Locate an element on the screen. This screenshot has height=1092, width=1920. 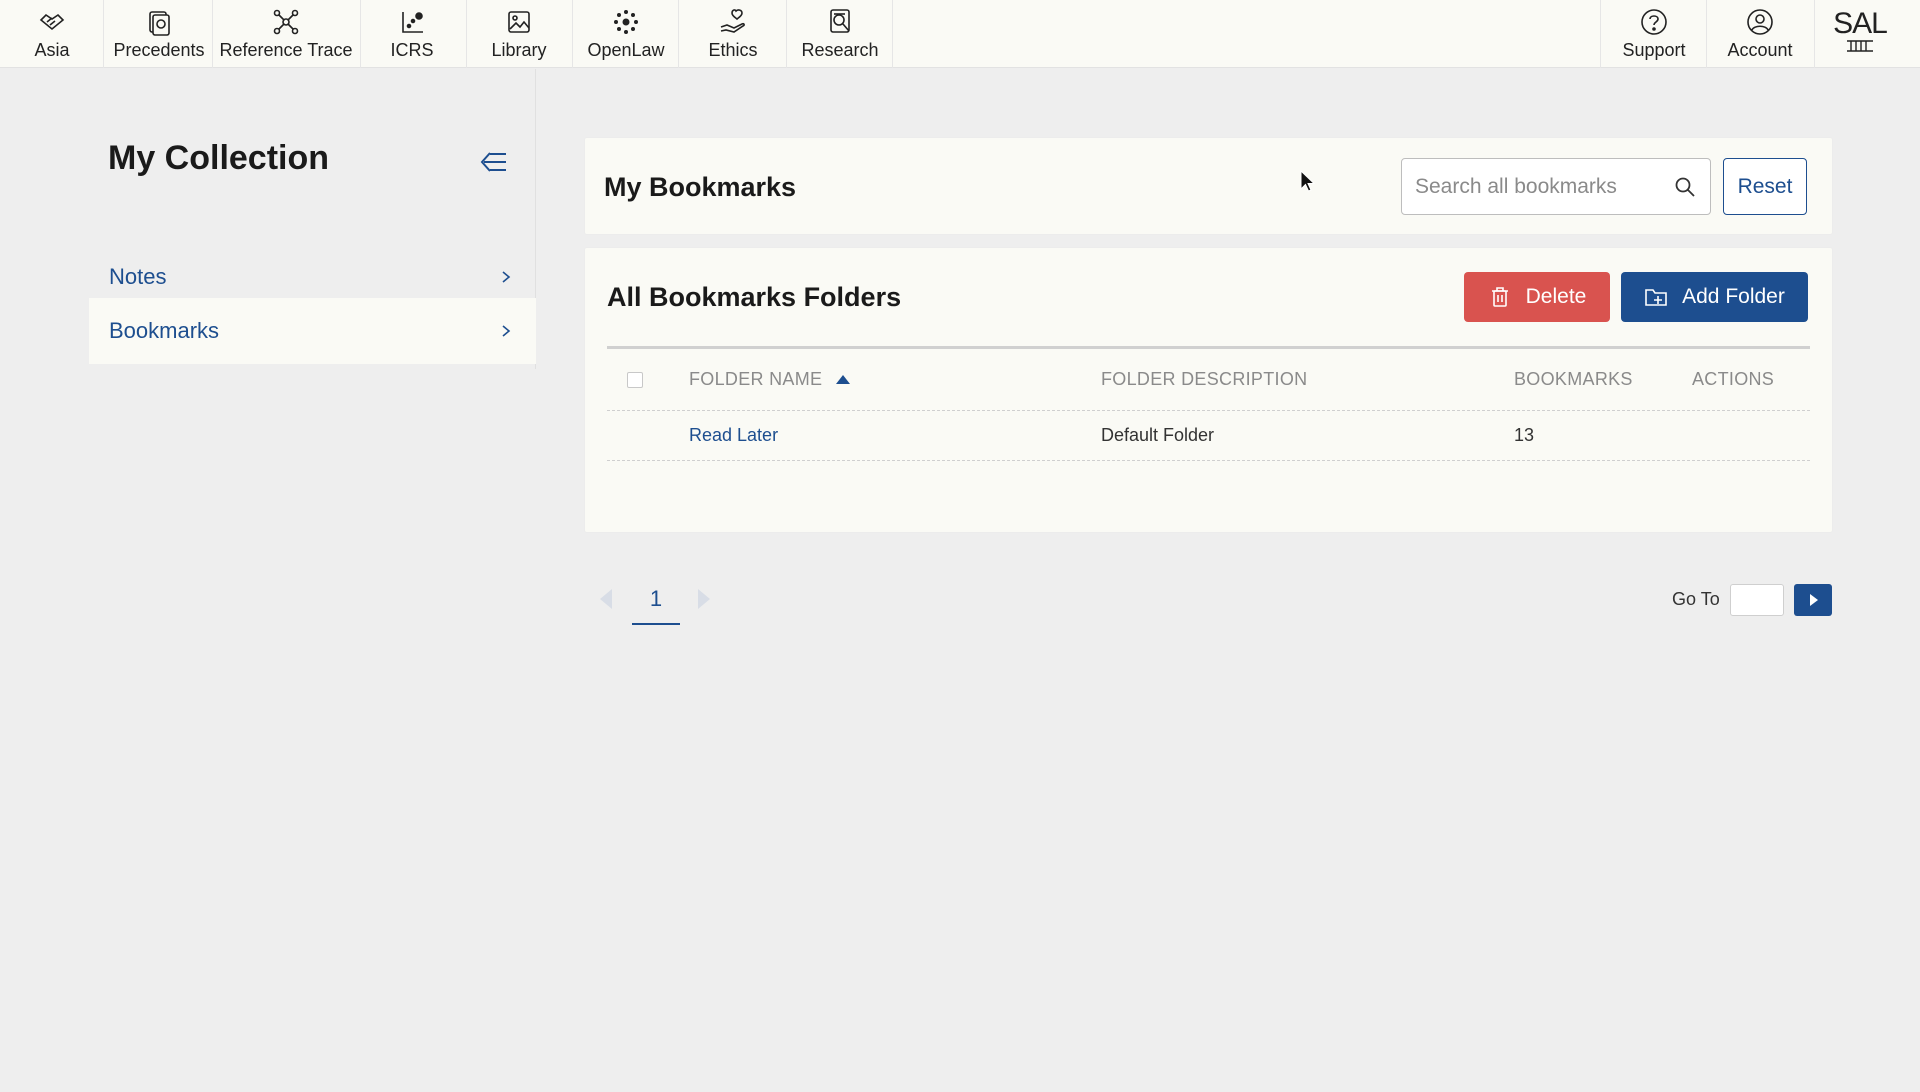
nav-item-research: Research is located at coordinates (840, 34).